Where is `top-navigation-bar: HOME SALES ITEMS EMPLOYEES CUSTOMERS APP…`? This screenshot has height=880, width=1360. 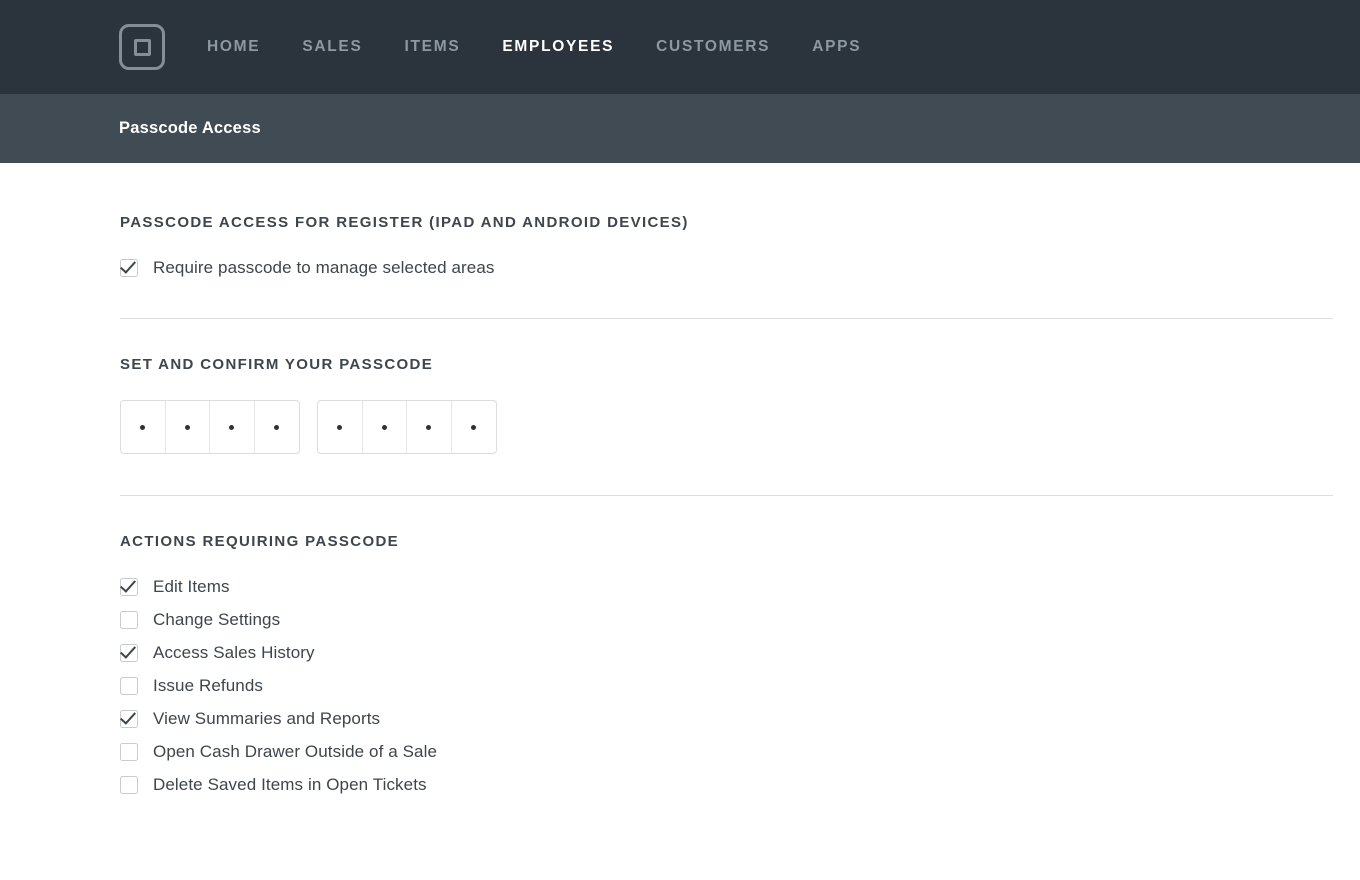
top-navigation-bar: HOME SALES ITEMS EMPLOYEES CUSTOMERS APP… is located at coordinates (680, 47).